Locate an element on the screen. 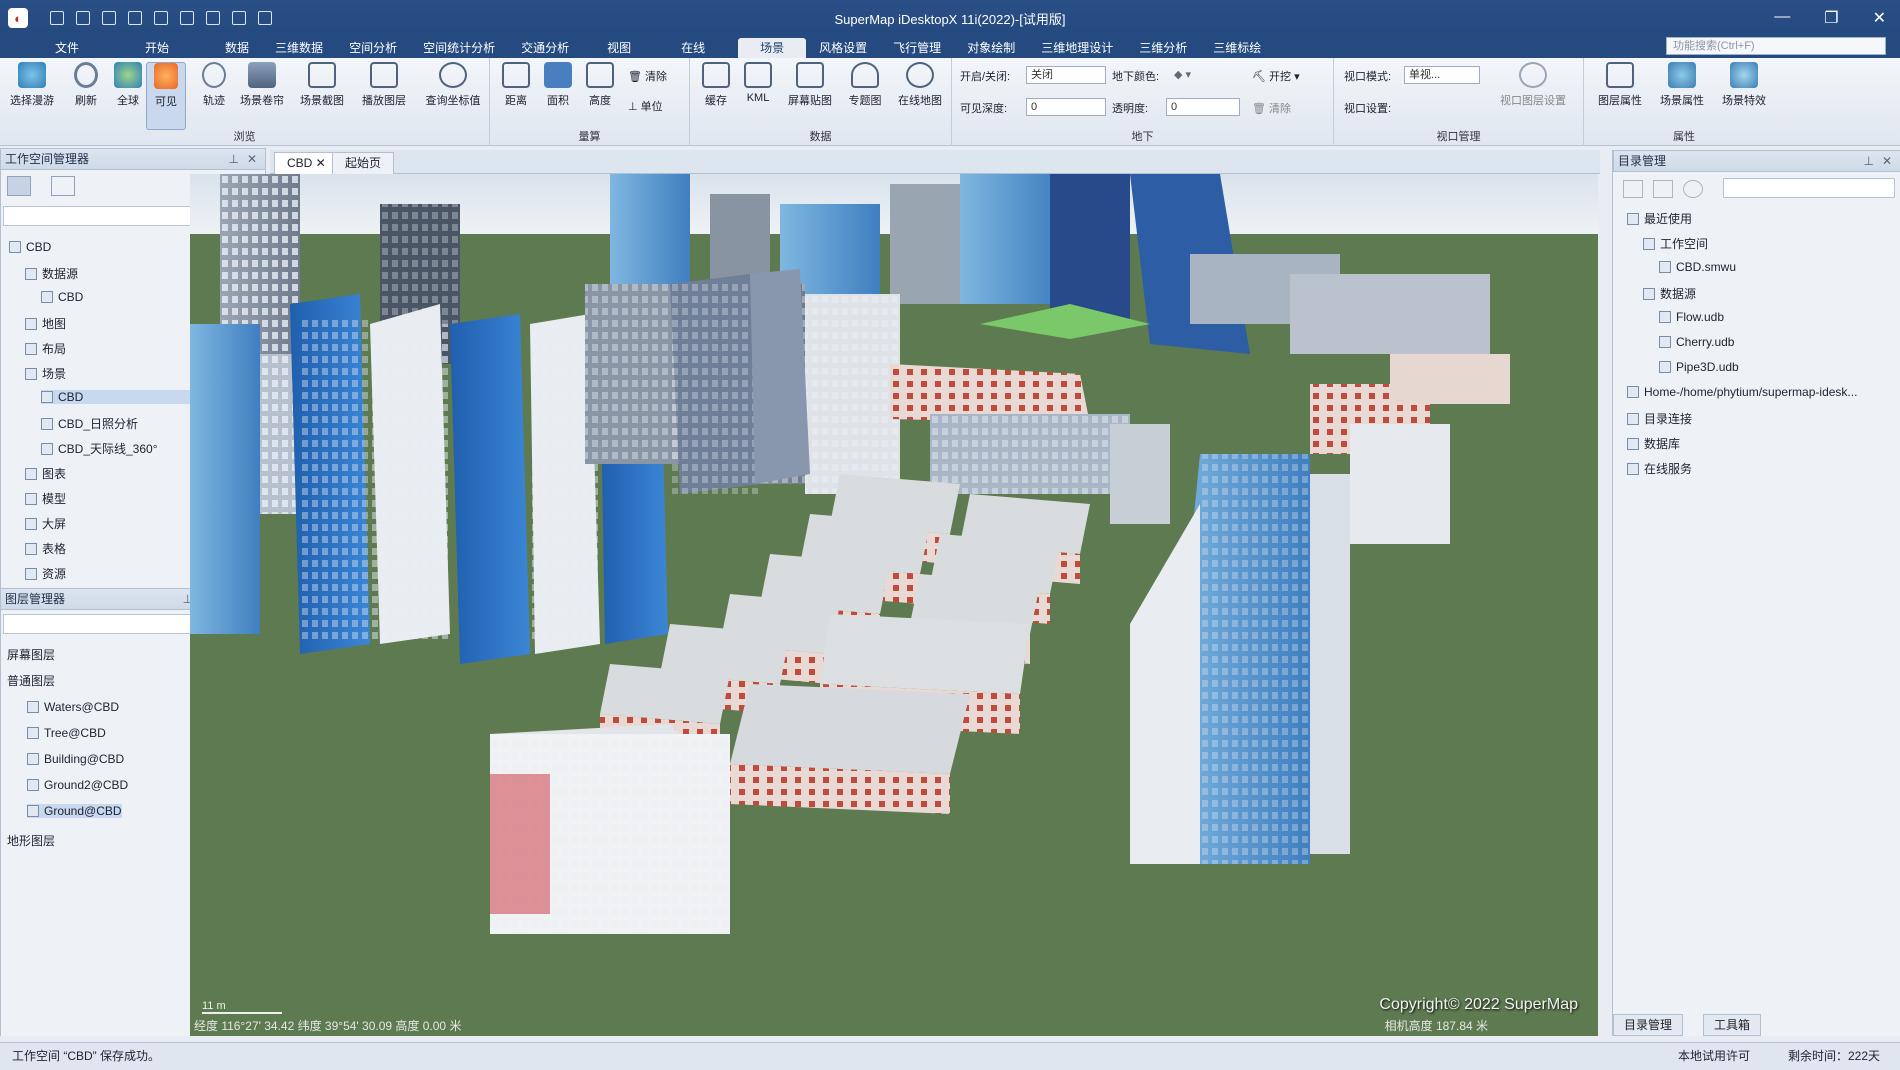 Image resolution: width=1900 pixels, height=1070 pixels. area-button: 面积 is located at coordinates (558, 85).